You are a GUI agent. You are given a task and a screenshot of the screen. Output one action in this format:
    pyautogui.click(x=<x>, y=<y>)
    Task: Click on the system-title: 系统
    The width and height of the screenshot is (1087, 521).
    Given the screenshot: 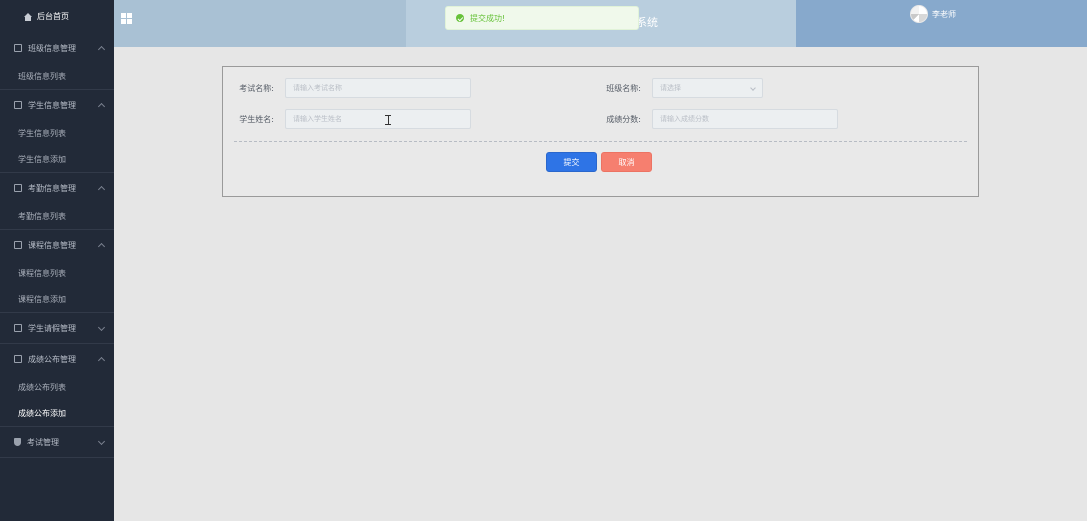 What is the action you would take?
    pyautogui.click(x=647, y=22)
    